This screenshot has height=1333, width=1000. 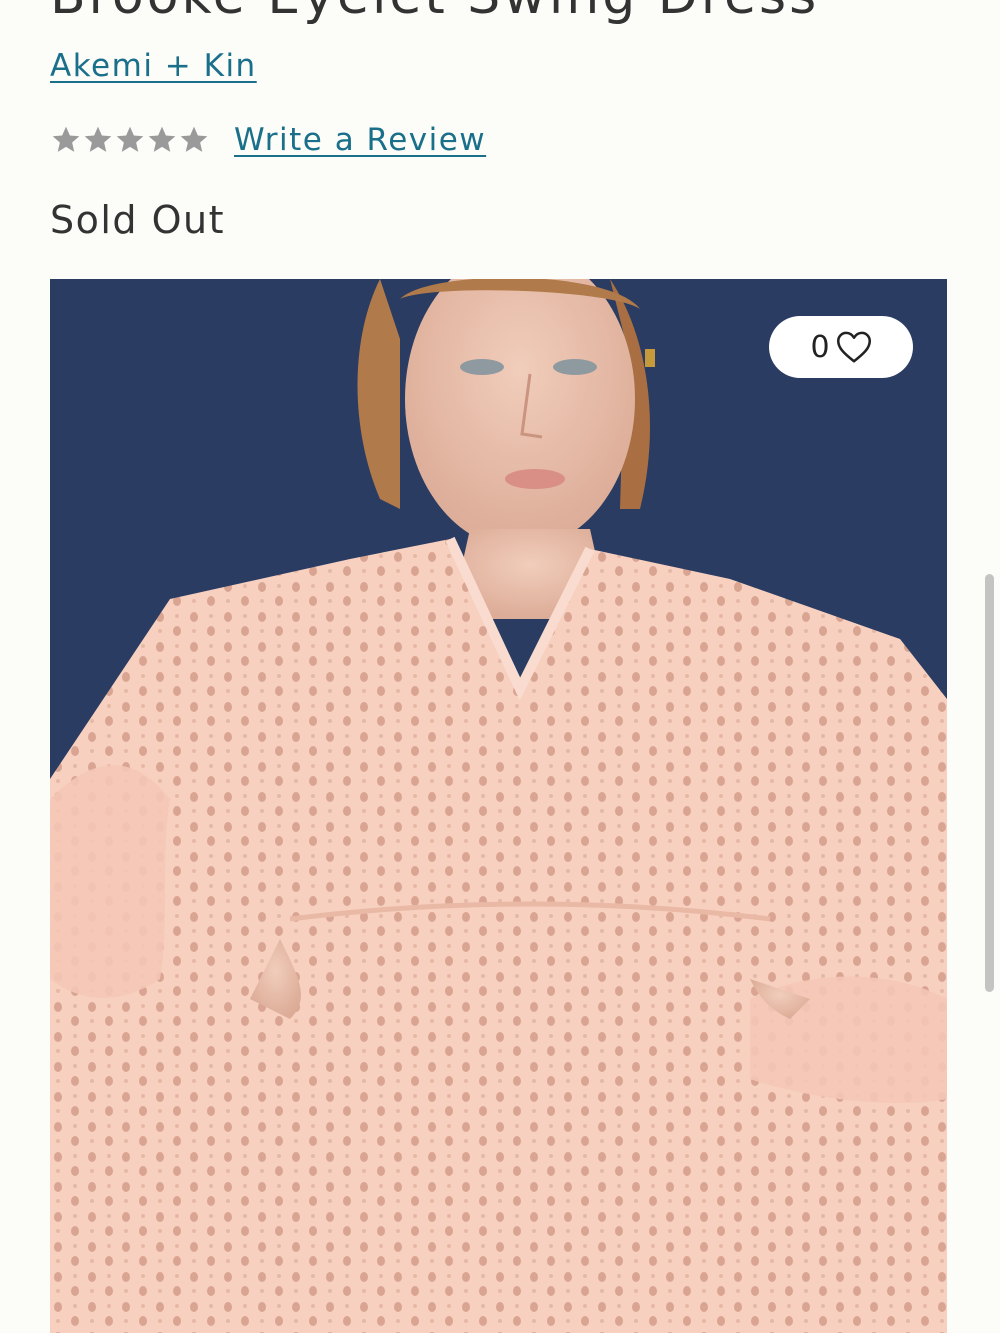 I want to click on rating-row: Write a Review, so click(x=268, y=140).